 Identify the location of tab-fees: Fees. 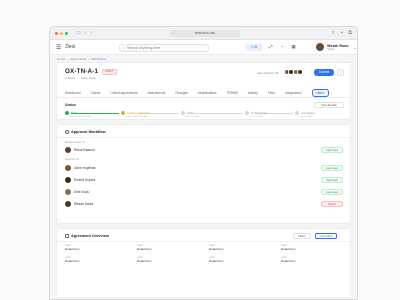
(271, 93).